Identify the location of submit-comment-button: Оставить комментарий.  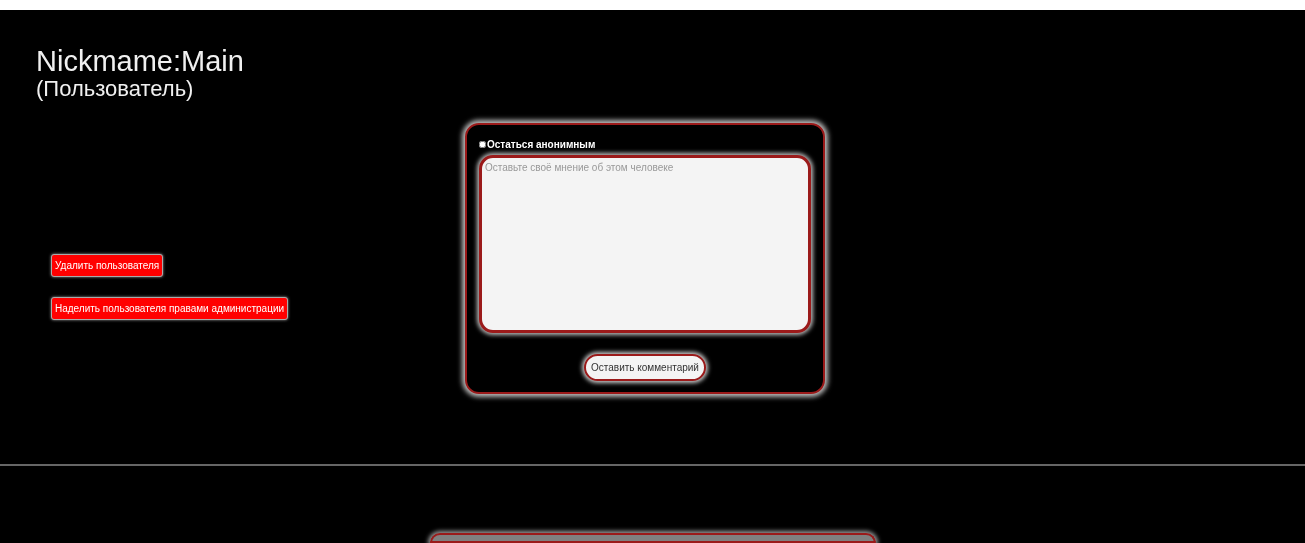
(645, 367).